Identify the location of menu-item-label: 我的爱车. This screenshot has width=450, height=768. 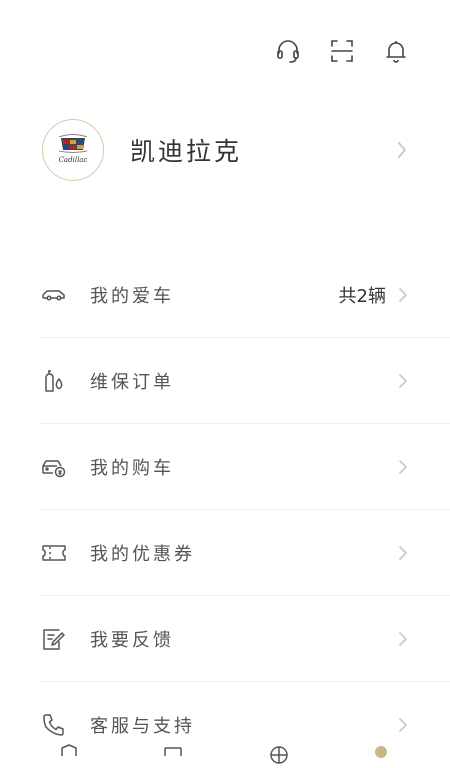
(132, 296).